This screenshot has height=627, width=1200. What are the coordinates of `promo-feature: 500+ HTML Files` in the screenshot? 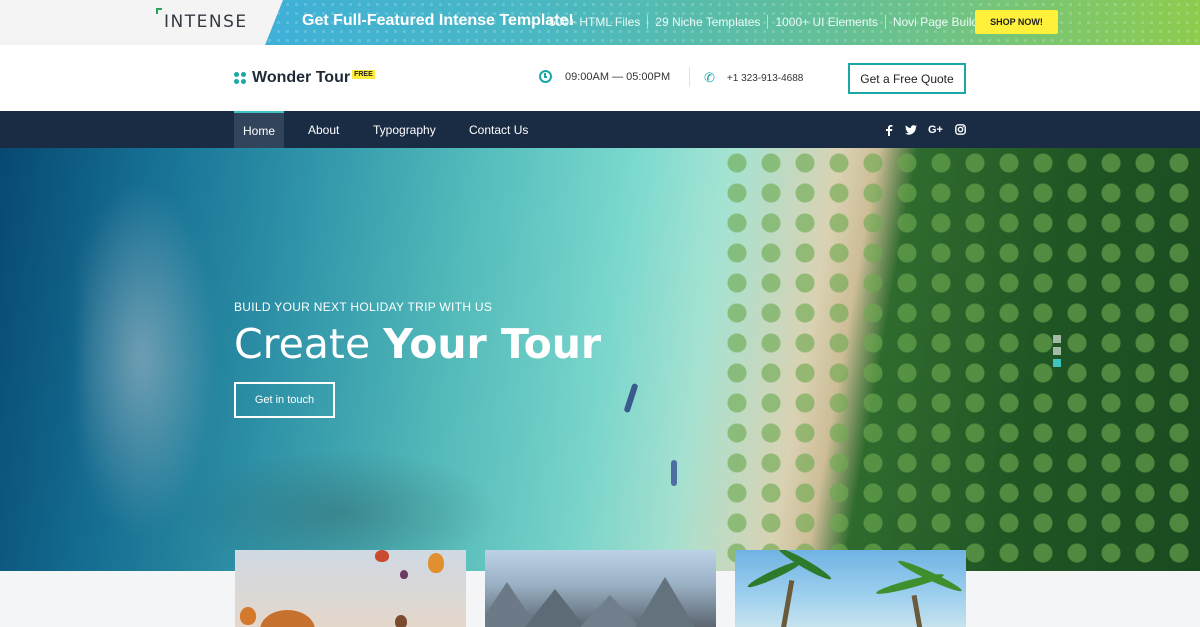 It's located at (595, 22).